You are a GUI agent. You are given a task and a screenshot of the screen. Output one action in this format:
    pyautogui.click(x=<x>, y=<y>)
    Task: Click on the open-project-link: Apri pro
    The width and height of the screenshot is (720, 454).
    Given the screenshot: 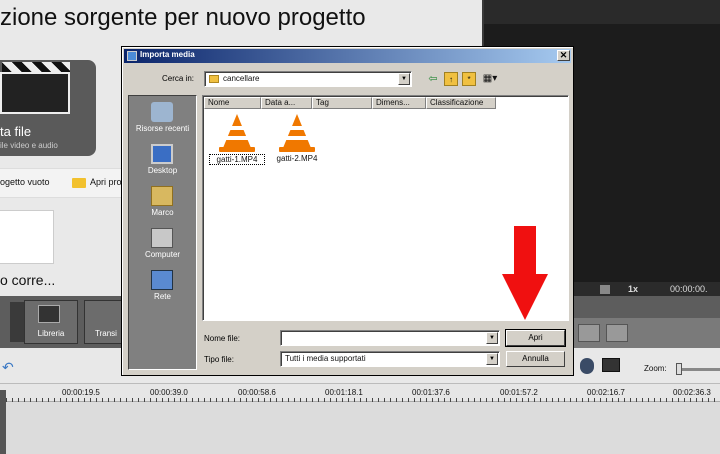 What is the action you would take?
    pyautogui.click(x=106, y=182)
    